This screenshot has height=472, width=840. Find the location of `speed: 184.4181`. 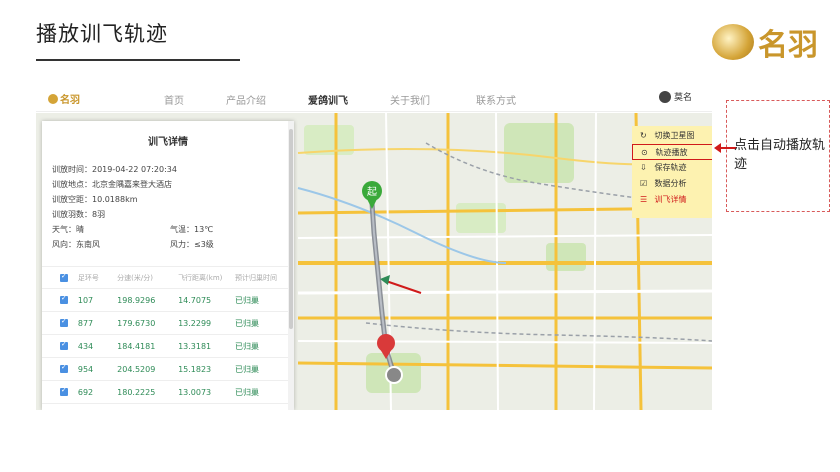

speed: 184.4181 is located at coordinates (136, 346).